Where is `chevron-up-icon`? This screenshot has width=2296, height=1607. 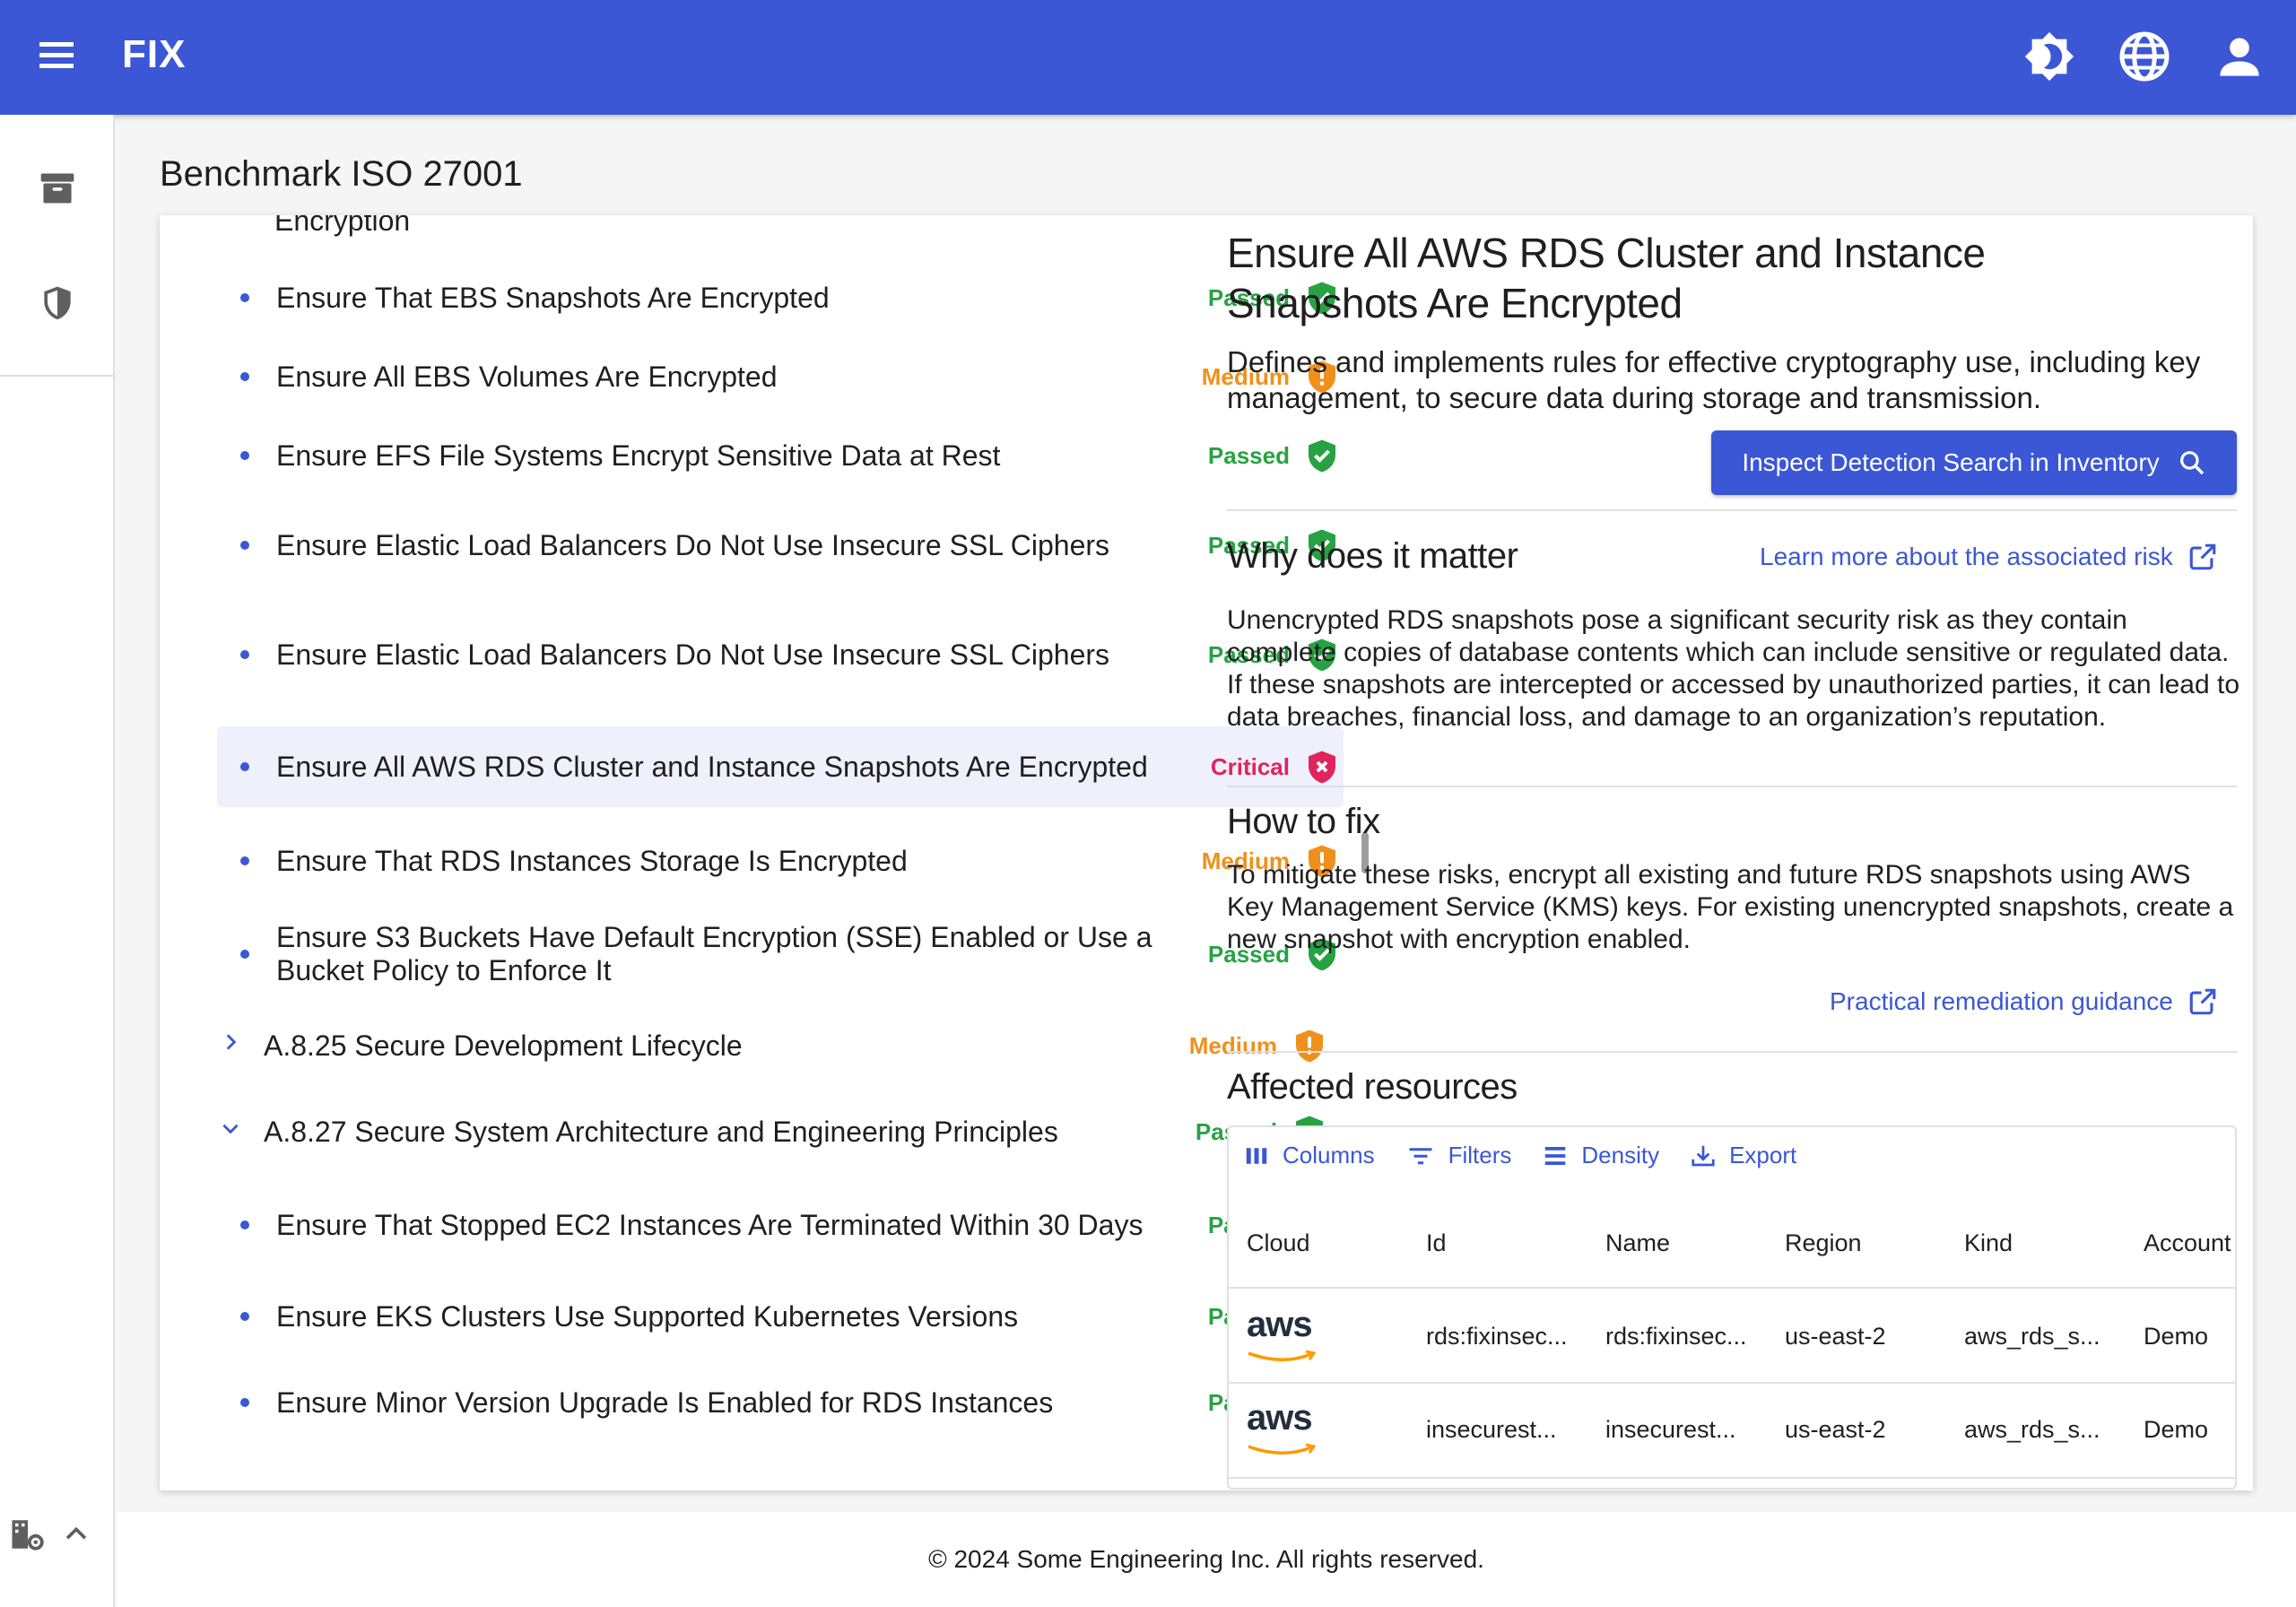 chevron-up-icon is located at coordinates (76, 1535).